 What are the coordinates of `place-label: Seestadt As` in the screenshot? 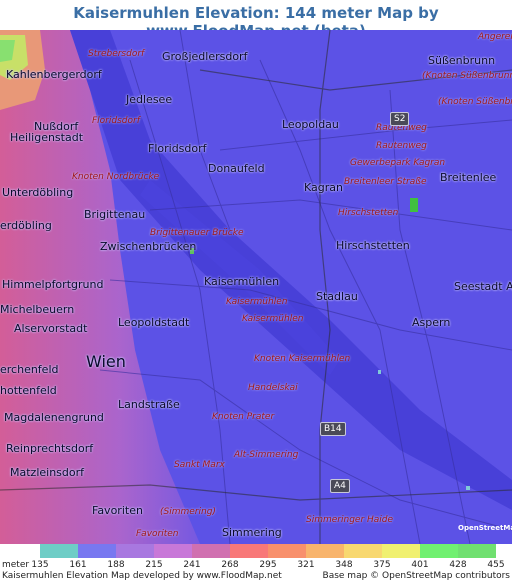 It's located at (483, 286).